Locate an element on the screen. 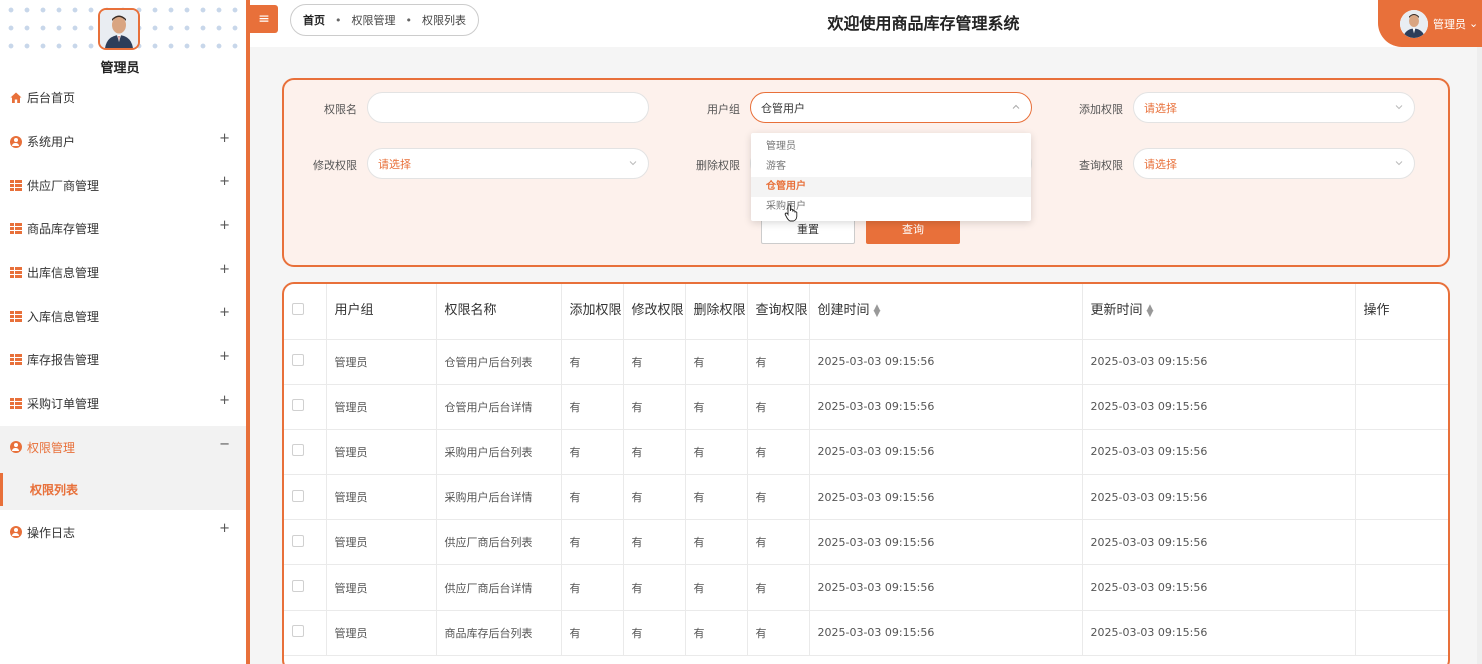  sidebar-item-label: 出库信息管理 is located at coordinates (63, 273).